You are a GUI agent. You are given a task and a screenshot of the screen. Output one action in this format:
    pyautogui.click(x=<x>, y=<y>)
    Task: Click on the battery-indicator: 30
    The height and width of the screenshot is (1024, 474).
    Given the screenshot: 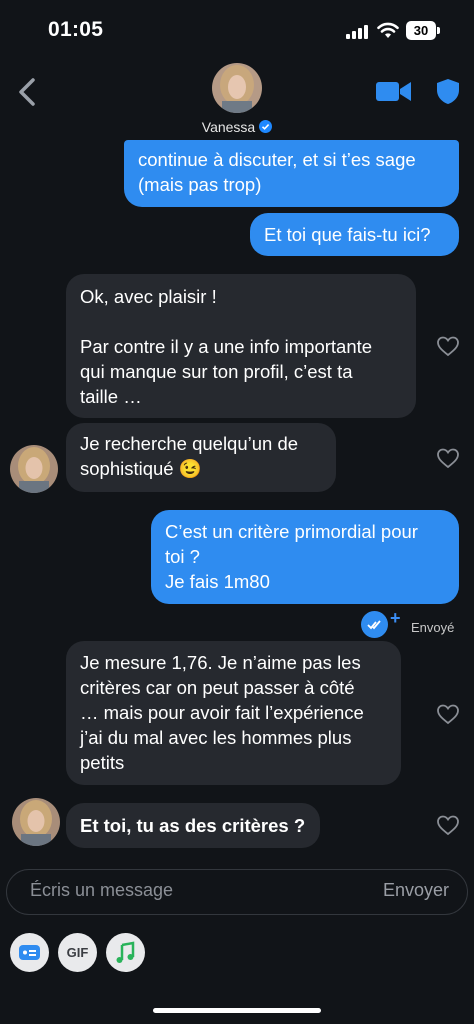 What is the action you would take?
    pyautogui.click(x=421, y=30)
    